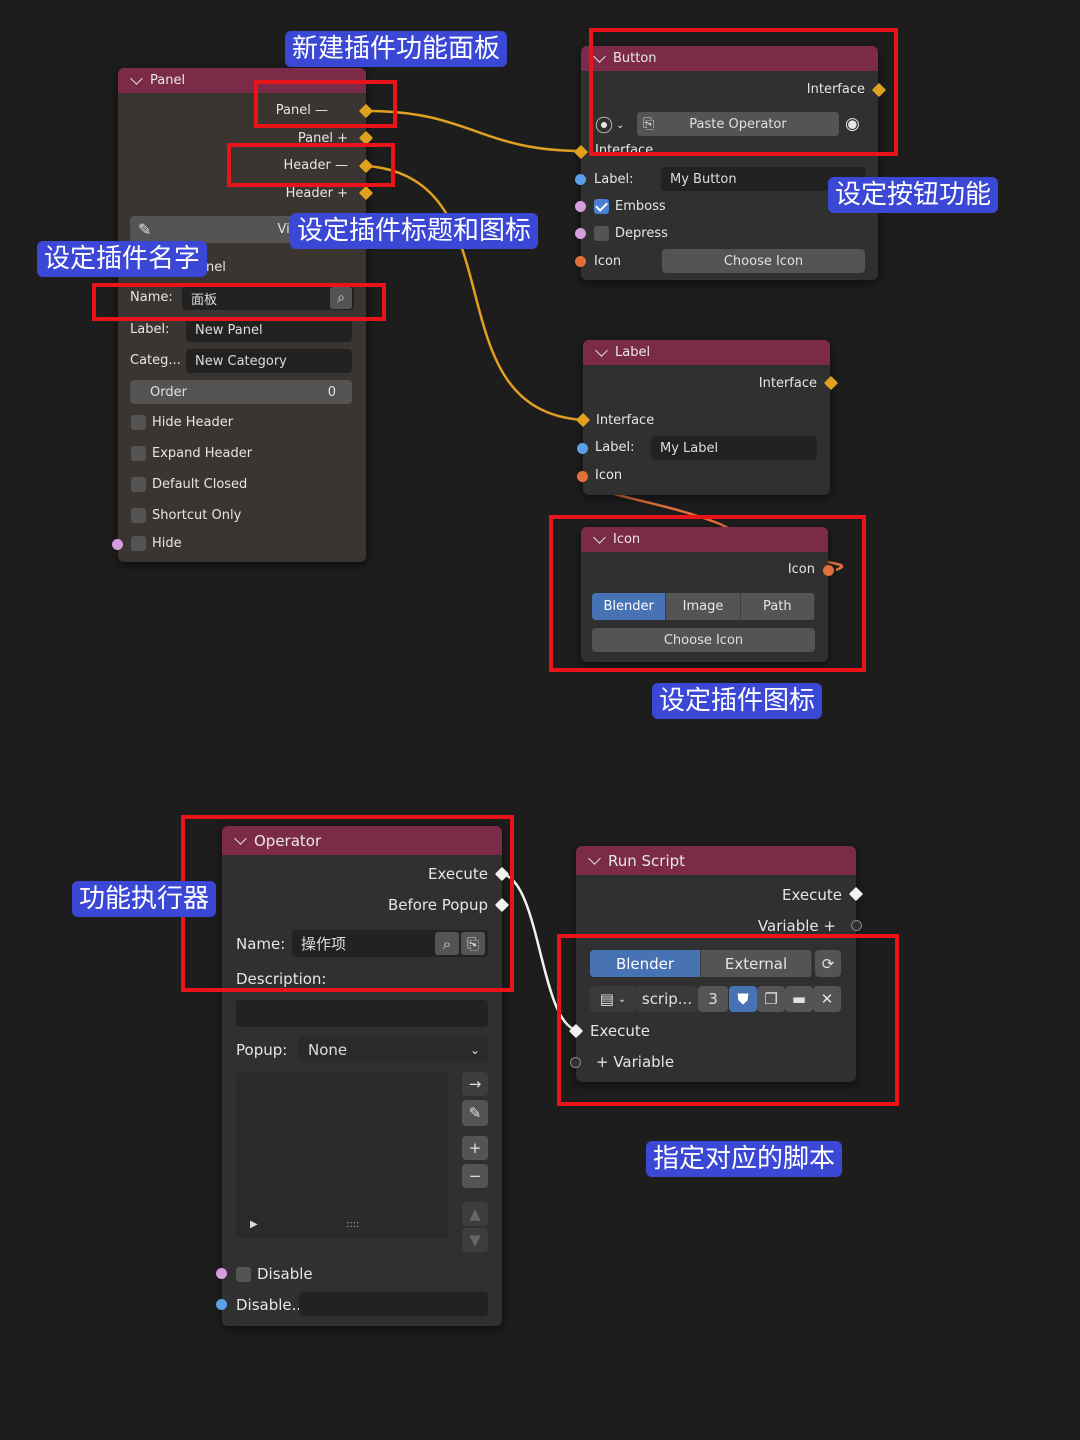 The width and height of the screenshot is (1080, 1440). I want to click on expand-header-checkbox: Expand Header, so click(191, 453).